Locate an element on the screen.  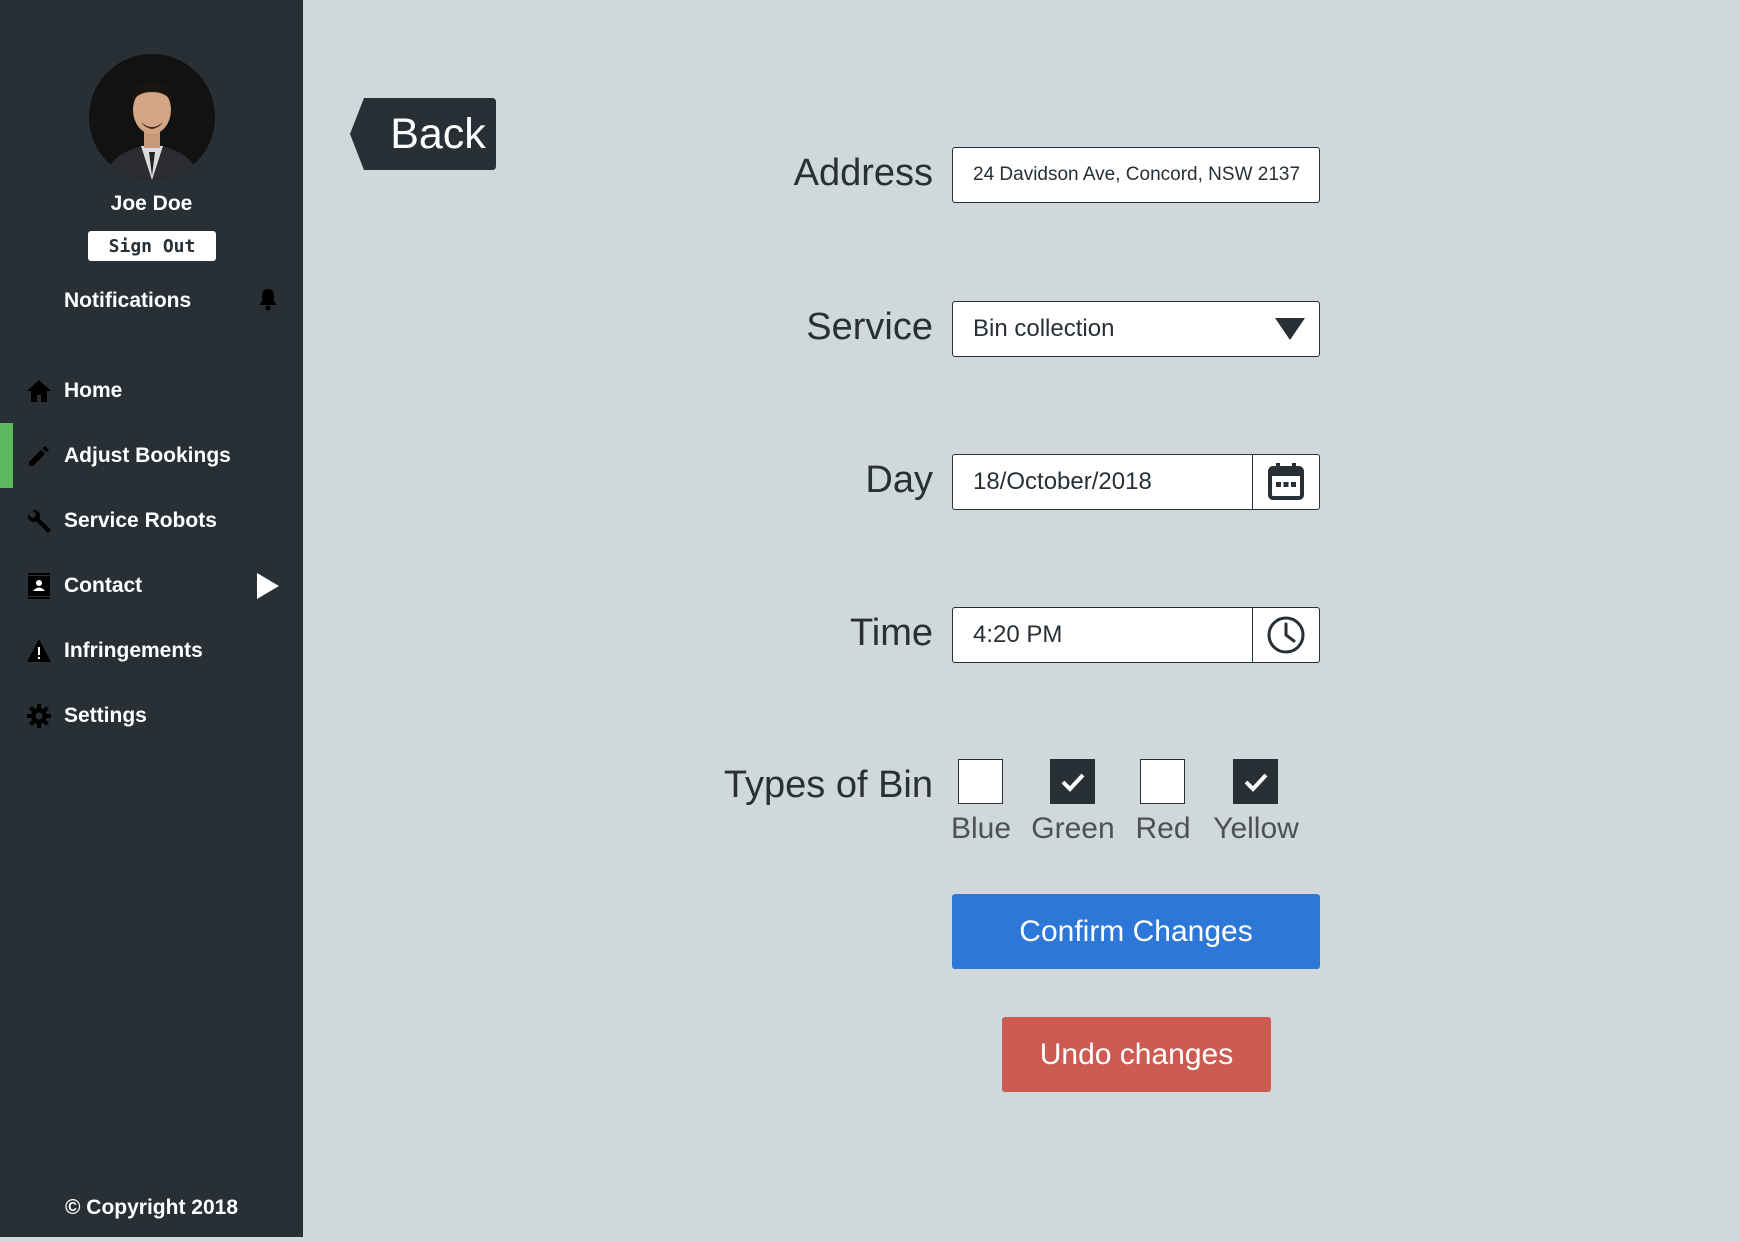
calendar-button is located at coordinates (1285, 482).